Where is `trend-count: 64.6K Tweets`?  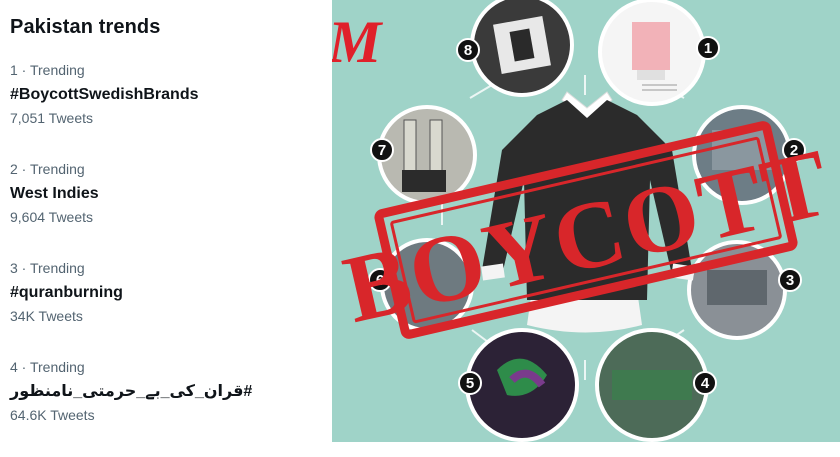 trend-count: 64.6K Tweets is located at coordinates (52, 415).